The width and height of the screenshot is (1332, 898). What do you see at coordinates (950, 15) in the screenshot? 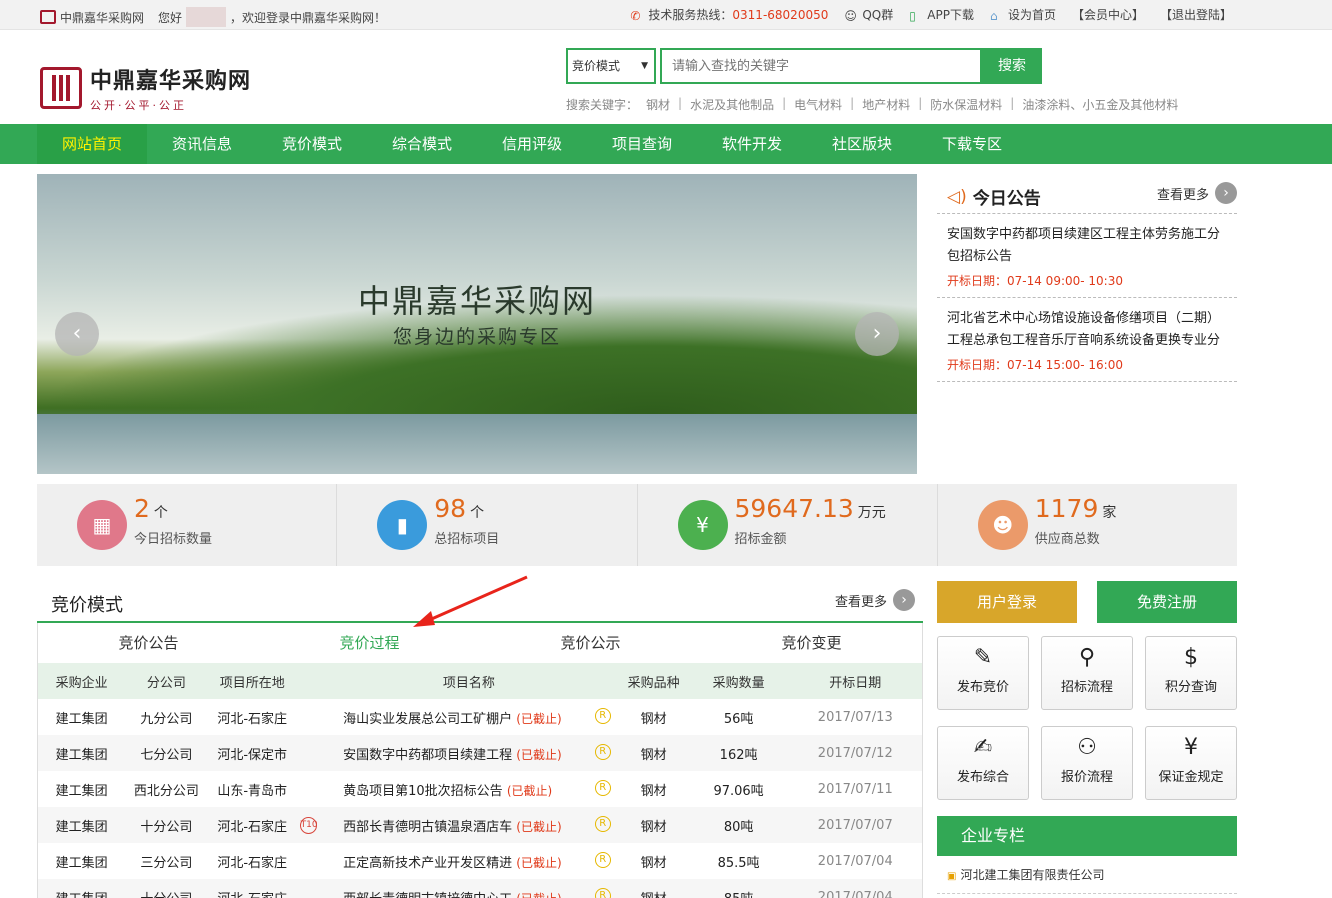
I see `app-download-label: APP下载` at bounding box center [950, 15].